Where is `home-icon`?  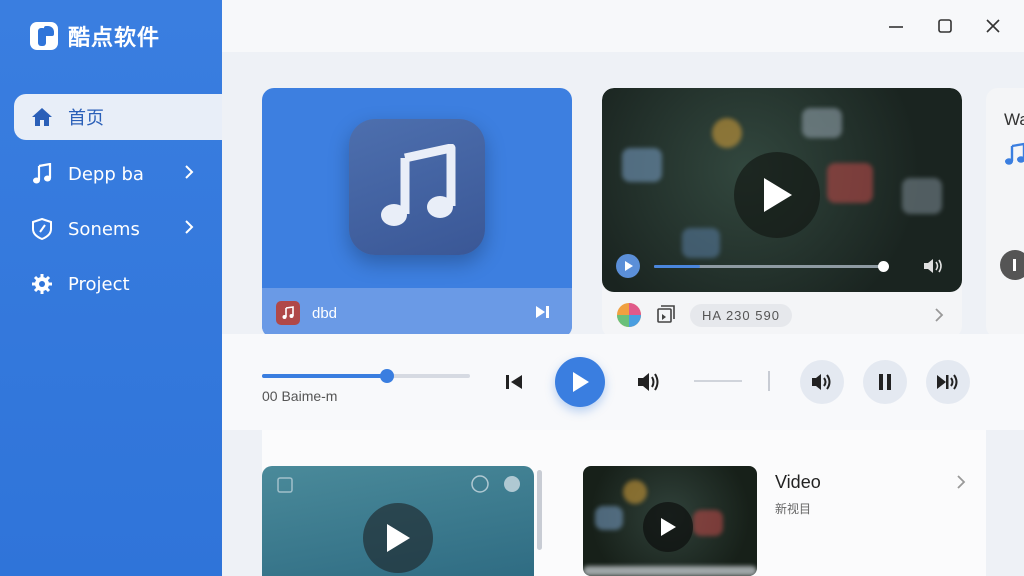 home-icon is located at coordinates (42, 117).